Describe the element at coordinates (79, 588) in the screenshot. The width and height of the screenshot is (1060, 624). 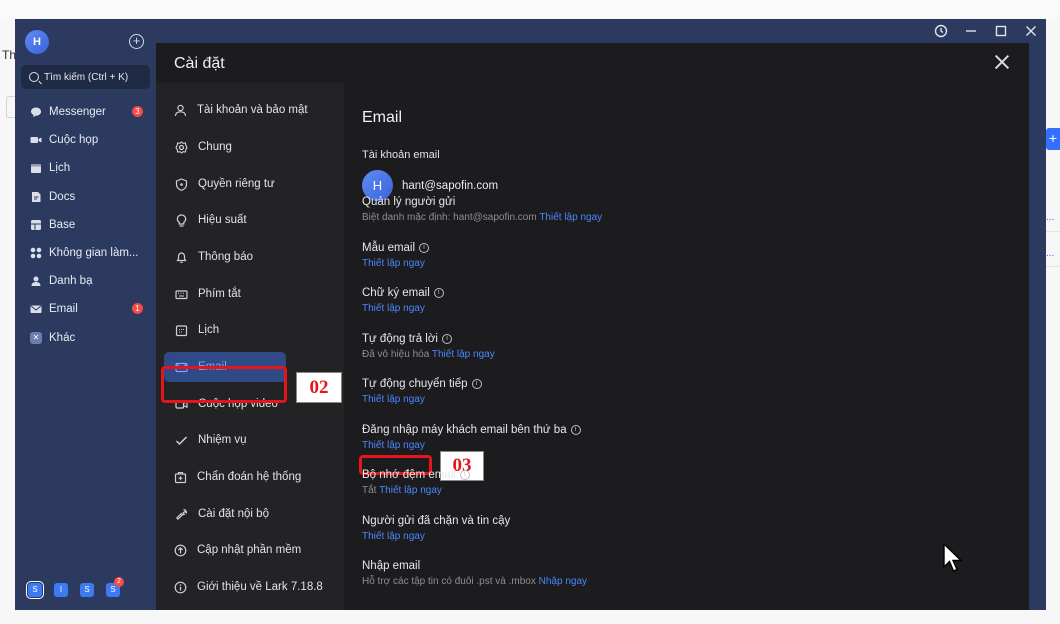
I see `bottom-app-shortcuts: S I S S 2` at that location.